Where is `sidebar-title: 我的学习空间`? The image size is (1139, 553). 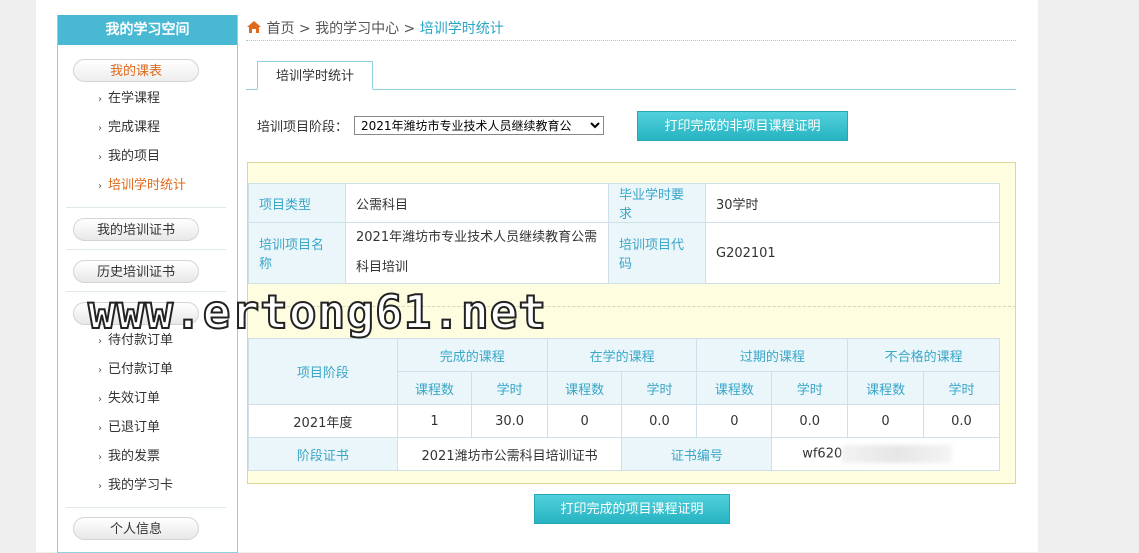
sidebar-title: 我的学习空间 is located at coordinates (147, 30).